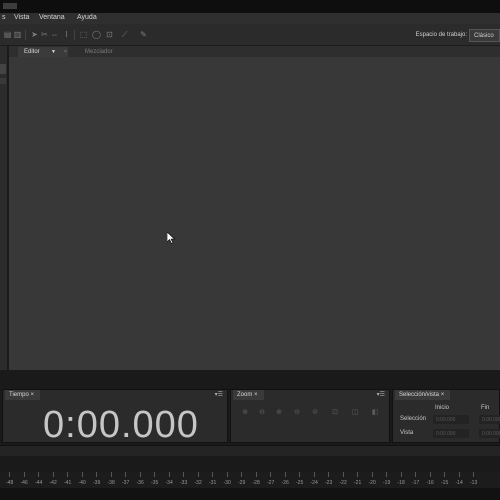 The width and height of the screenshot is (500, 500). What do you see at coordinates (245, 413) in the screenshot?
I see `zoom-in-amplitude-icon: ⊕` at bounding box center [245, 413].